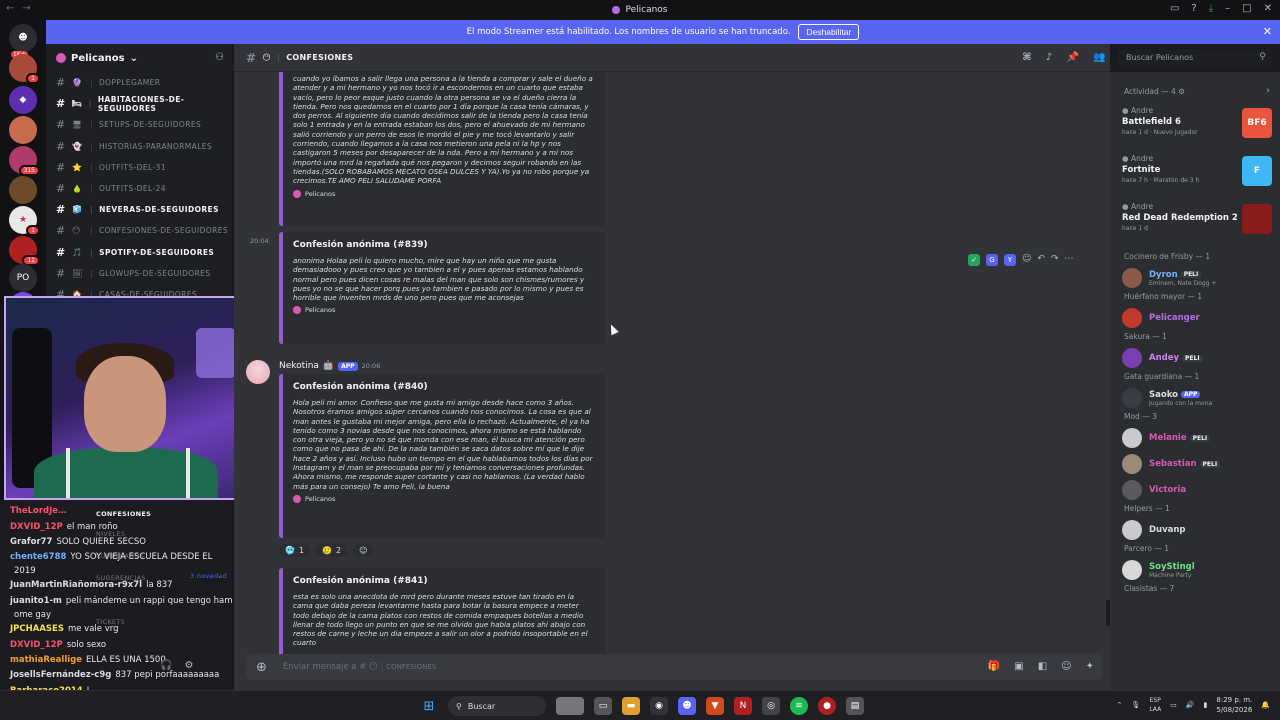 The width and height of the screenshot is (1280, 720). I want to click on home-button: ☻ 1K+, so click(23, 41).